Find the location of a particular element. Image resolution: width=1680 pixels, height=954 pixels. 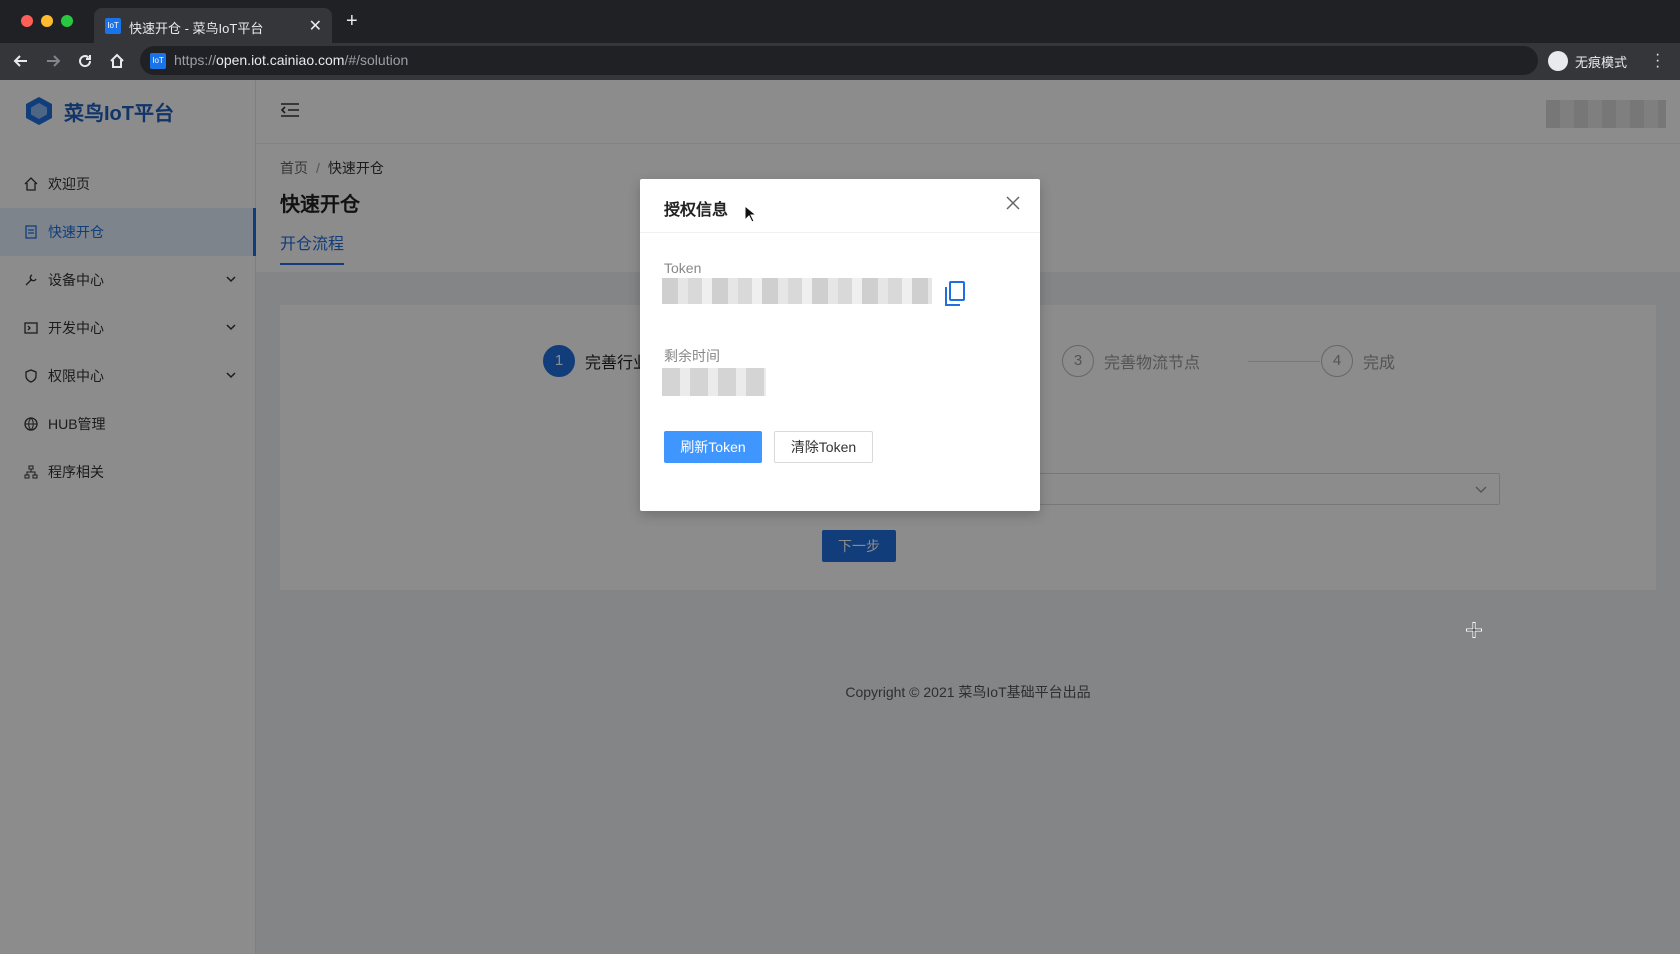

minimize-window-button is located at coordinates (47, 21).